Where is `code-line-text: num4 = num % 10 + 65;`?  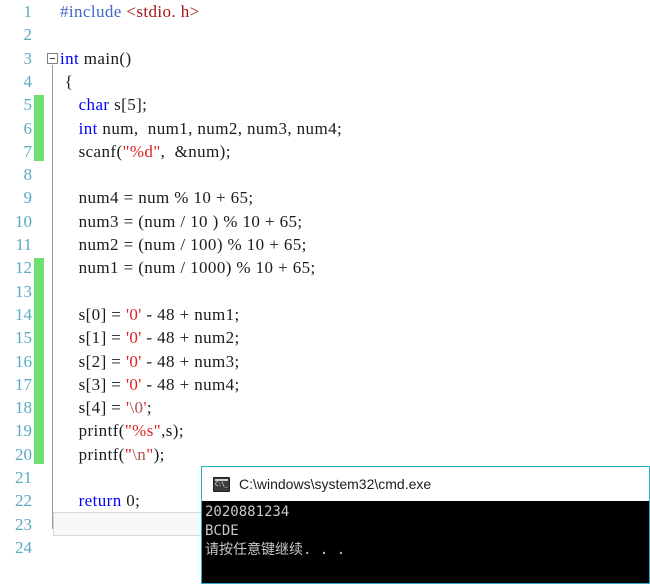
code-line-text: num4 = num % 10 + 65; is located at coordinates (157, 197).